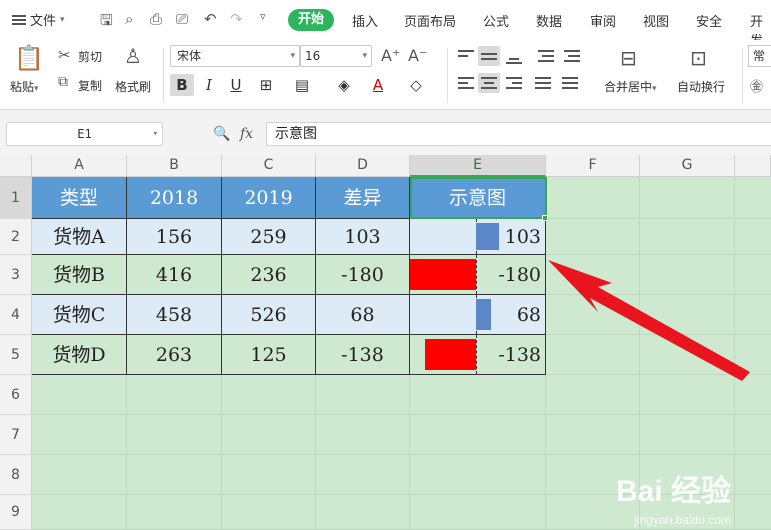  Describe the element at coordinates (466, 56) in the screenshot. I see `align-top-icon` at that location.